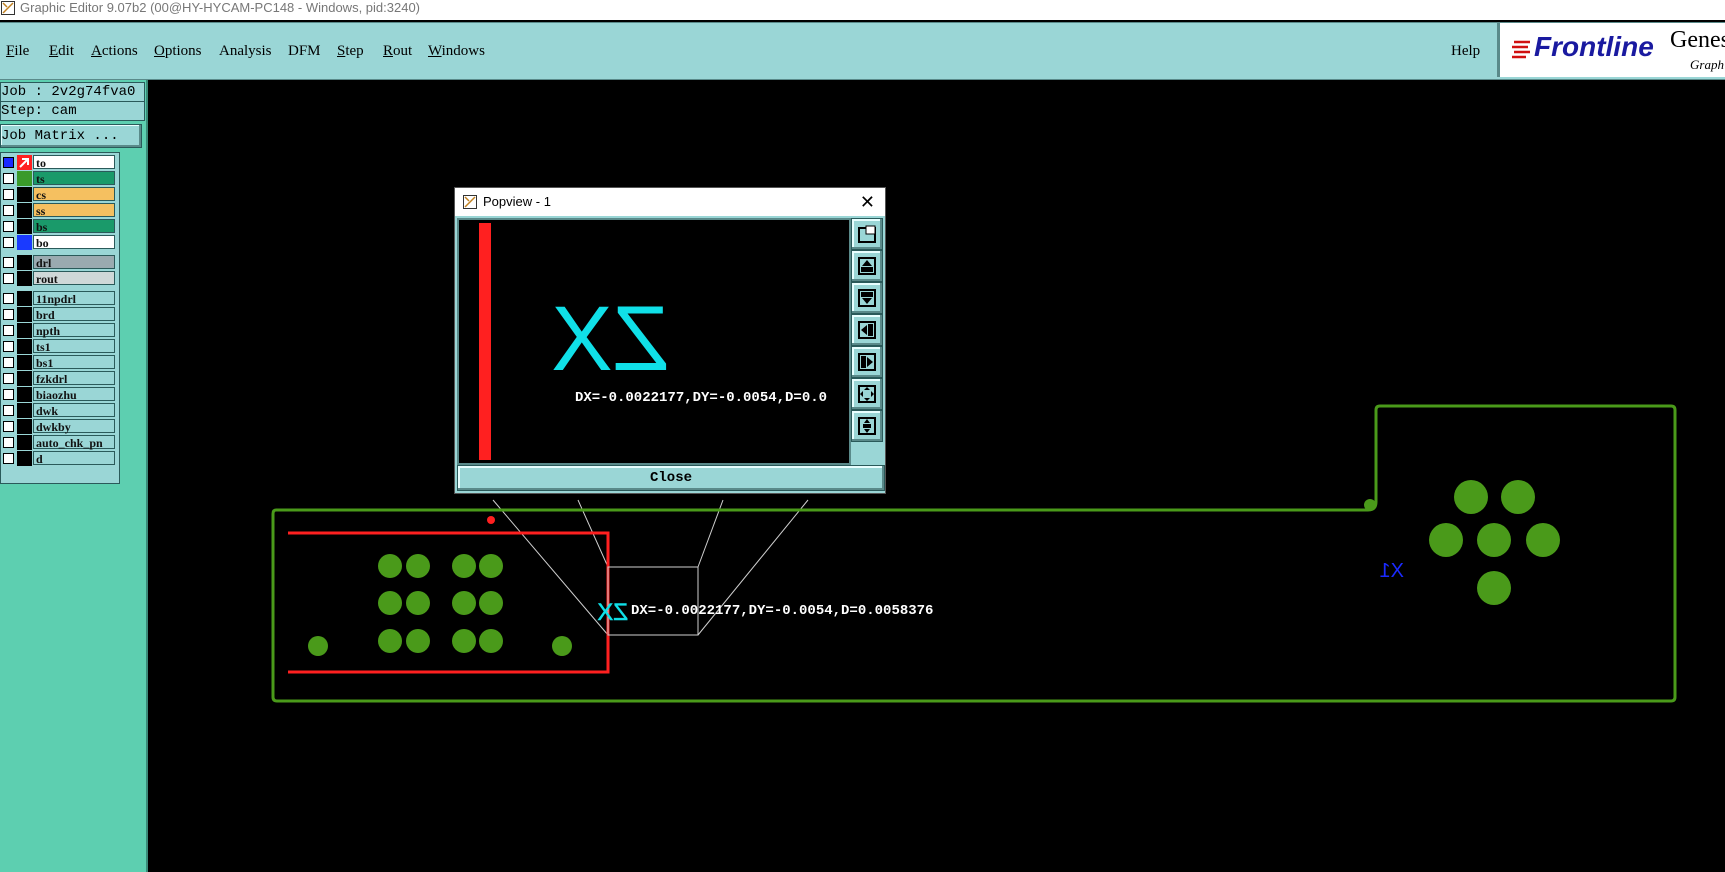 Image resolution: width=1725 pixels, height=872 pixels. What do you see at coordinates (1465, 51) in the screenshot?
I see `menu-help: Help` at bounding box center [1465, 51].